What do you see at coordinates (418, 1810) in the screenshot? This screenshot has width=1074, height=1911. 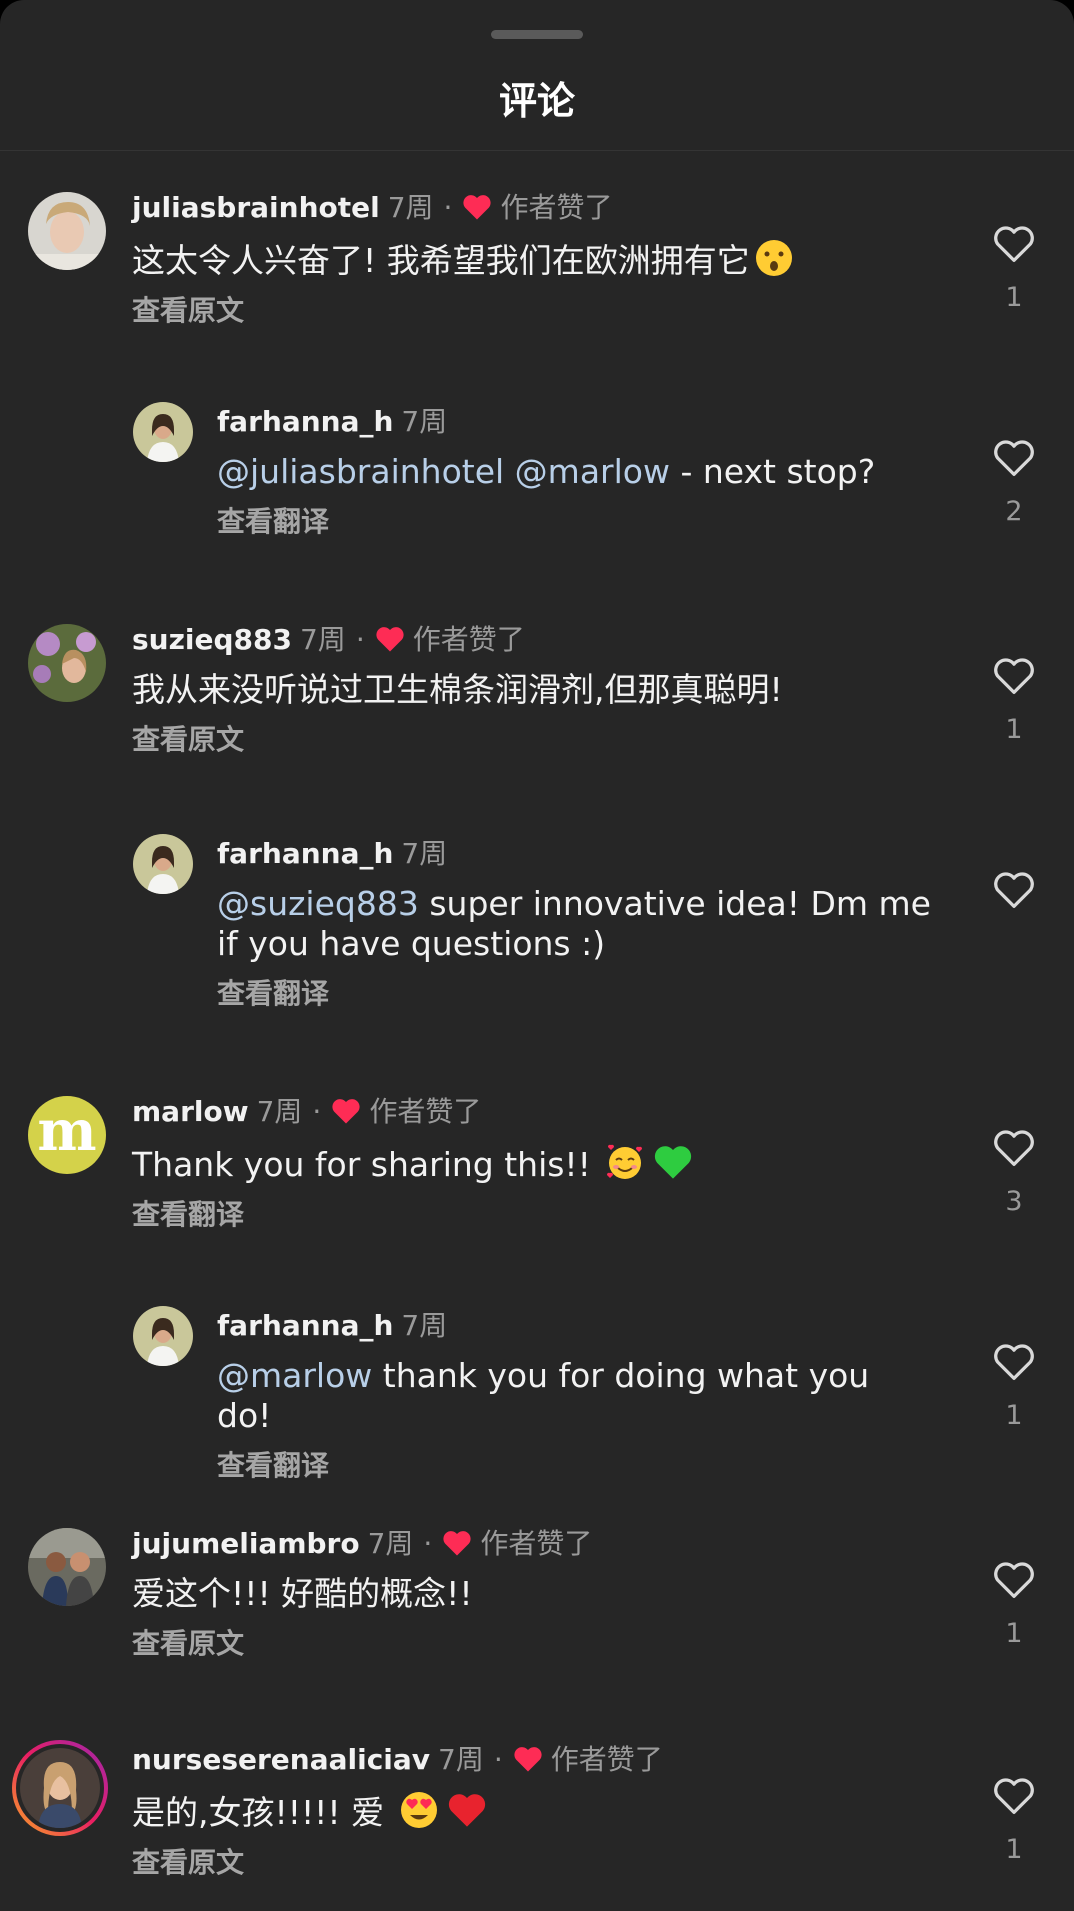 I see `heart-eyes-emoji-icon` at bounding box center [418, 1810].